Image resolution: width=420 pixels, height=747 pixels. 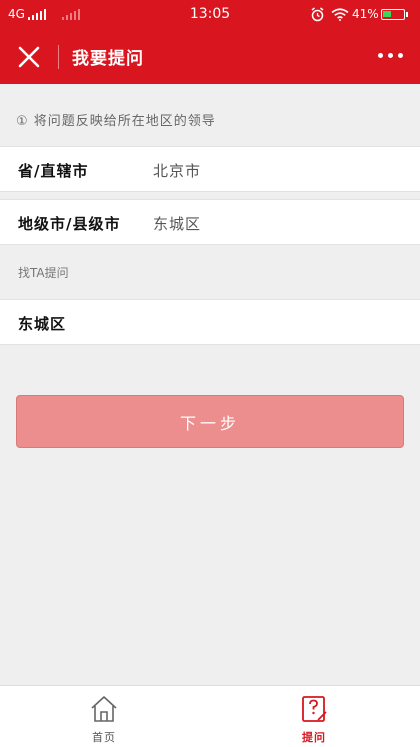 What do you see at coordinates (314, 737) in the screenshot?
I see `tab-ask-label: 提问` at bounding box center [314, 737].